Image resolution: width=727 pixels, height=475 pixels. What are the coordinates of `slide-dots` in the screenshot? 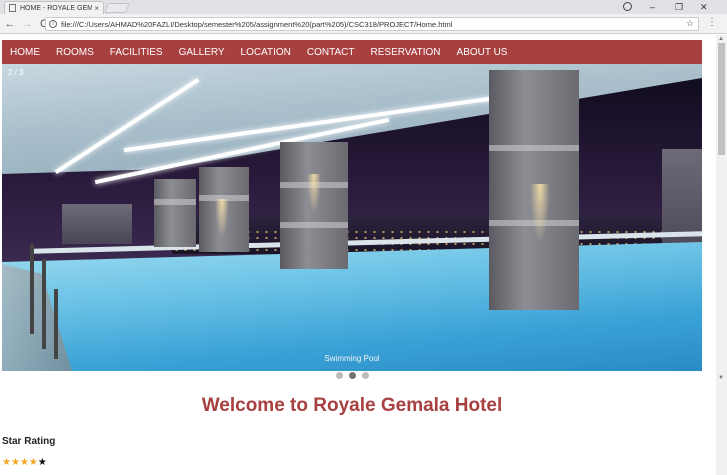 It's located at (352, 375).